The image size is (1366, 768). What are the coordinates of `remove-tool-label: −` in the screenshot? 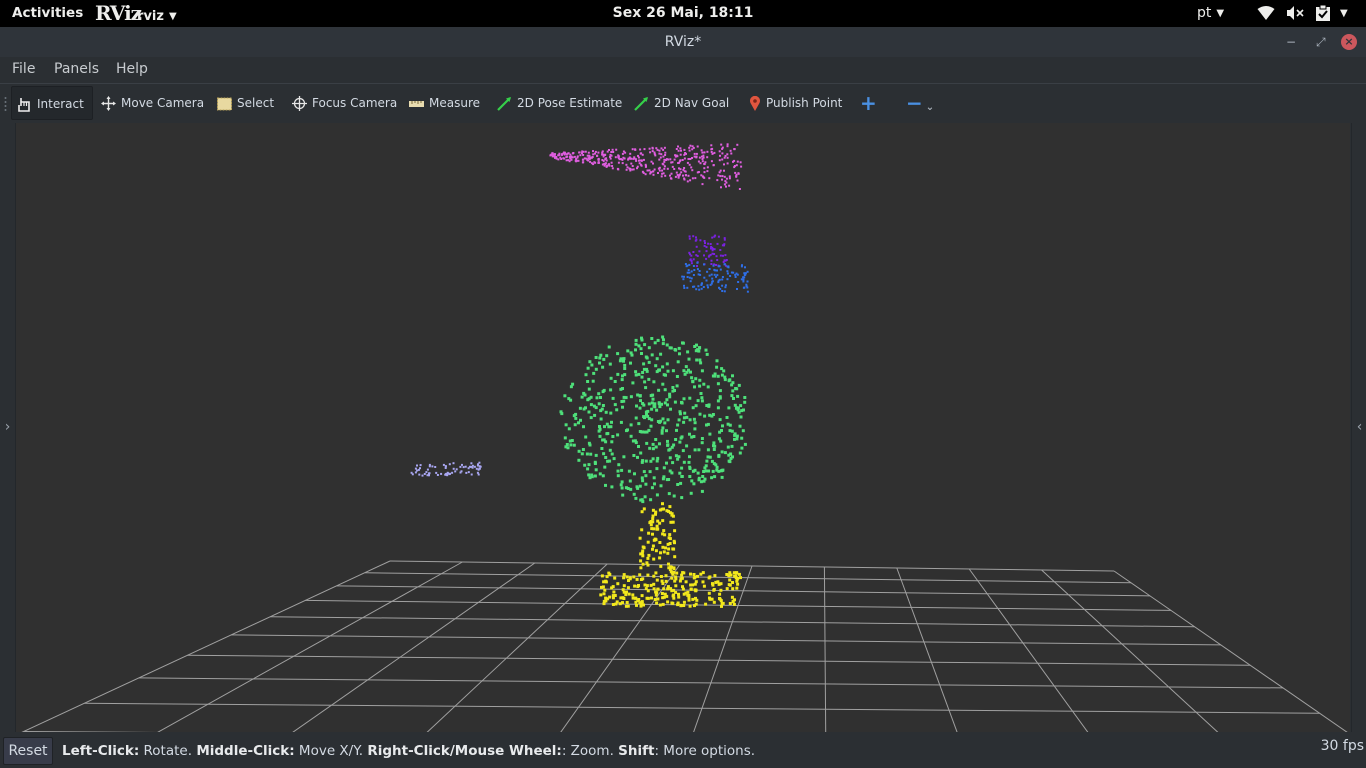 It's located at (914, 103).